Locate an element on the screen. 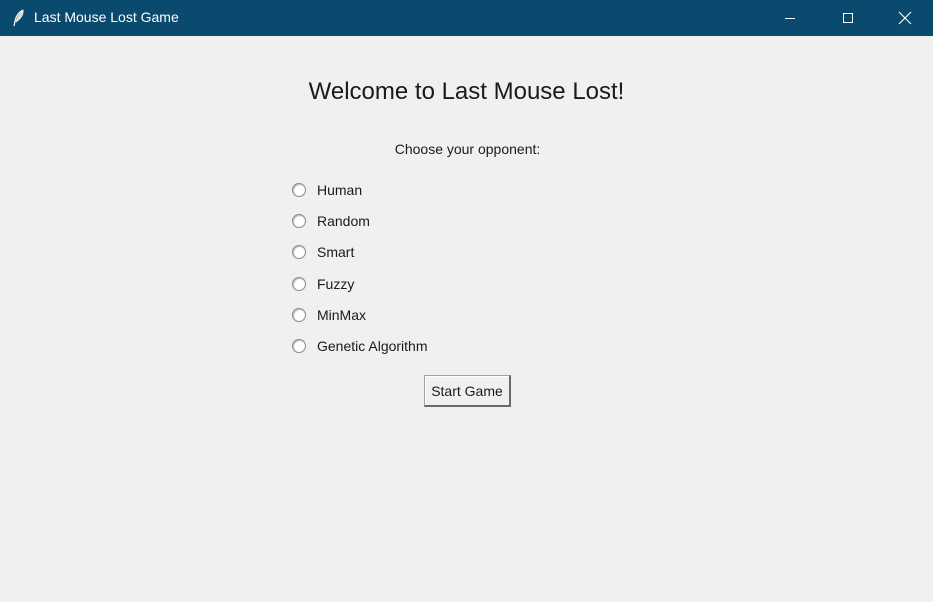 Image resolution: width=933 pixels, height=602 pixels. feather-icon is located at coordinates (18, 18).